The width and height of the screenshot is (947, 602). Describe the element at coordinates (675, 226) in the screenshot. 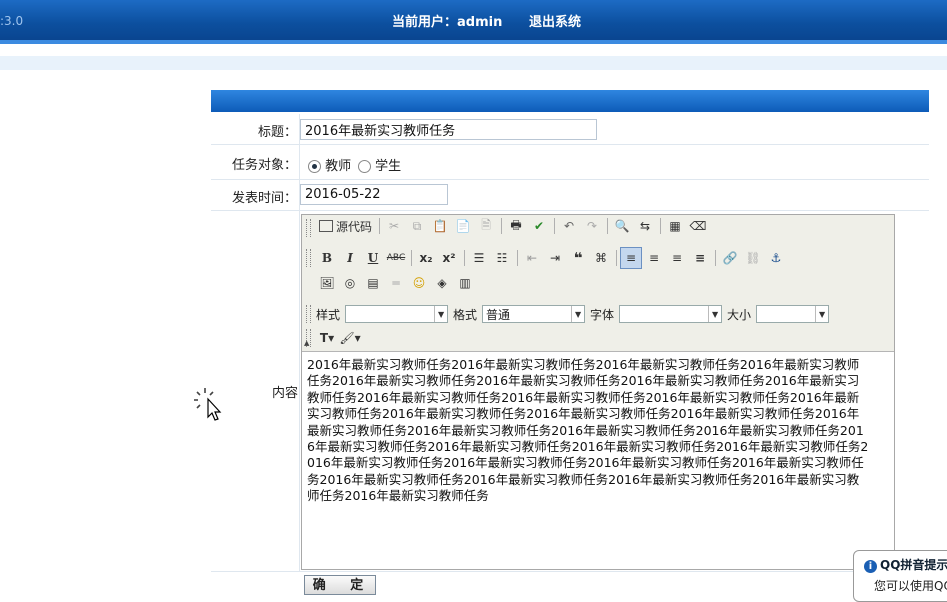

I see `select-all-icon: ▦` at that location.